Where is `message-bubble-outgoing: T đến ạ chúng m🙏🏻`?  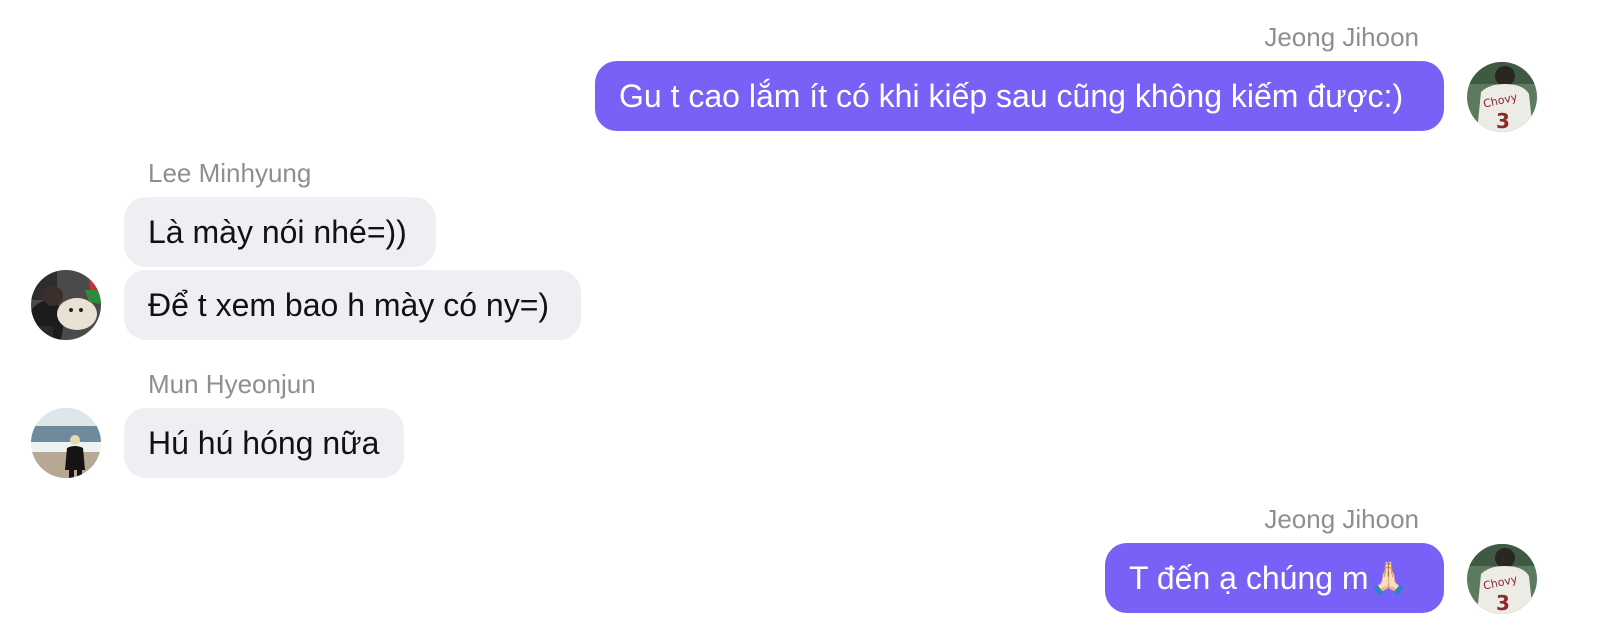
message-bubble-outgoing: T đến ạ chúng m🙏🏻 is located at coordinates (1274, 578).